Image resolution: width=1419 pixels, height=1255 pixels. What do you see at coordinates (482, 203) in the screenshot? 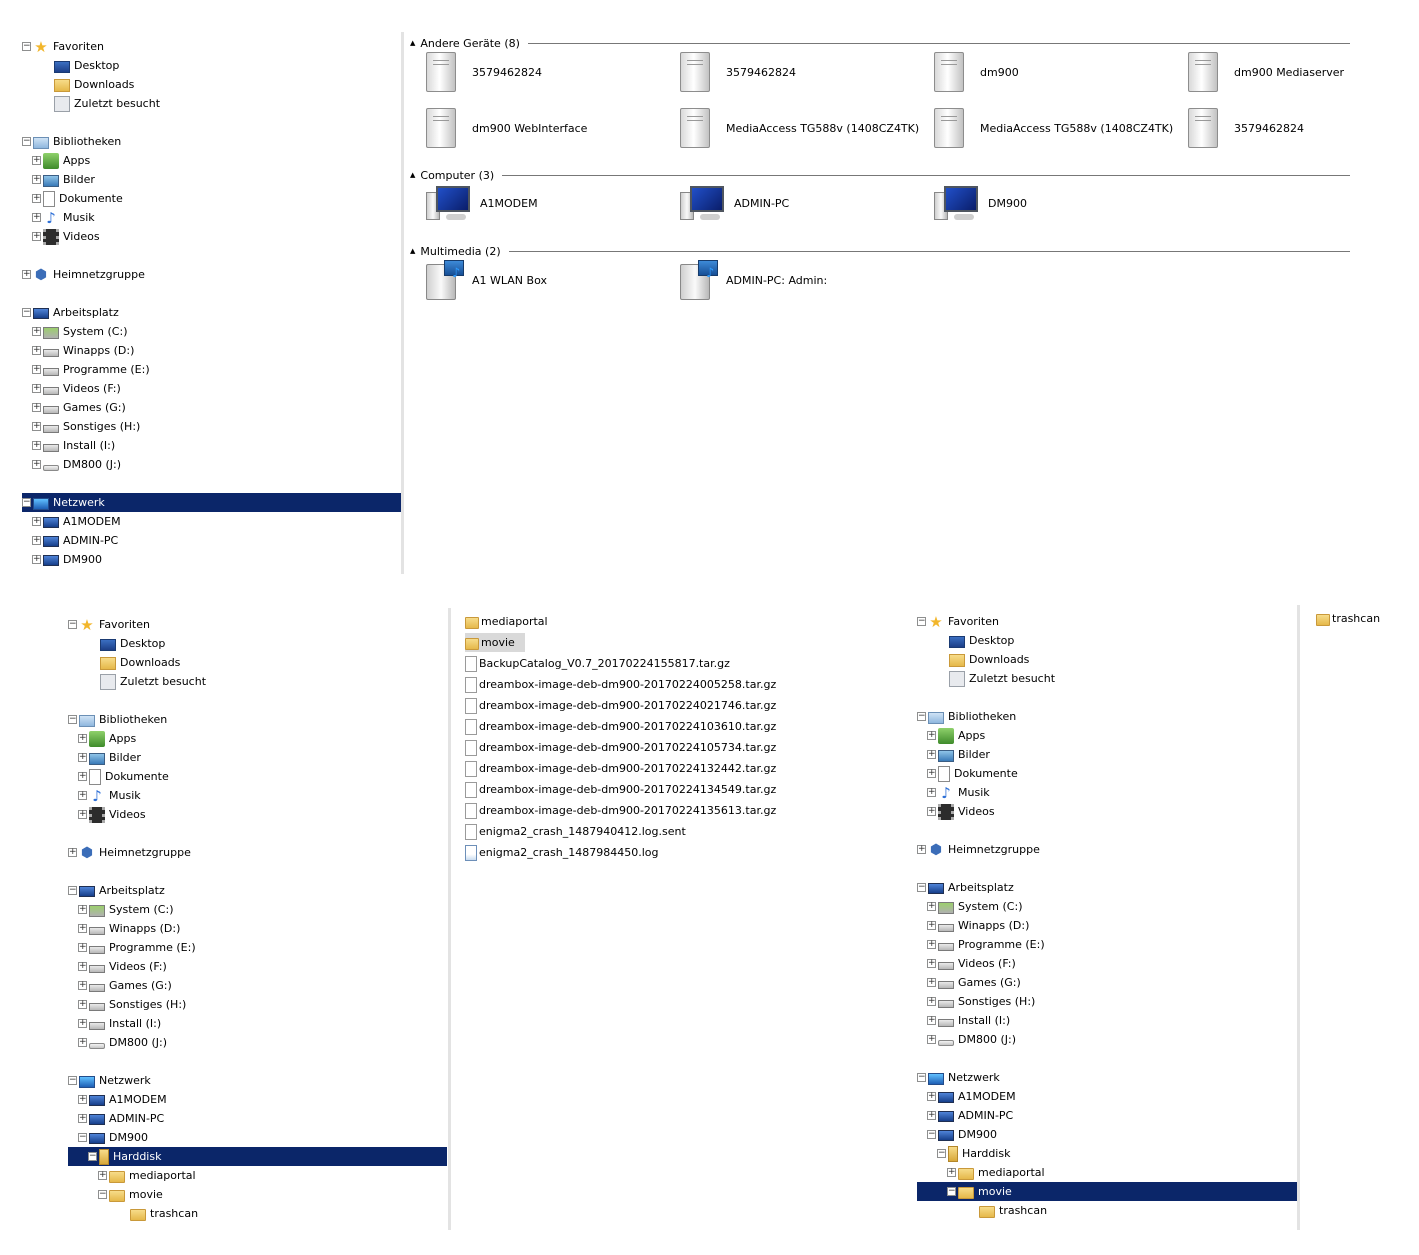
I see `computer-tile: A1MODEM` at bounding box center [482, 203].